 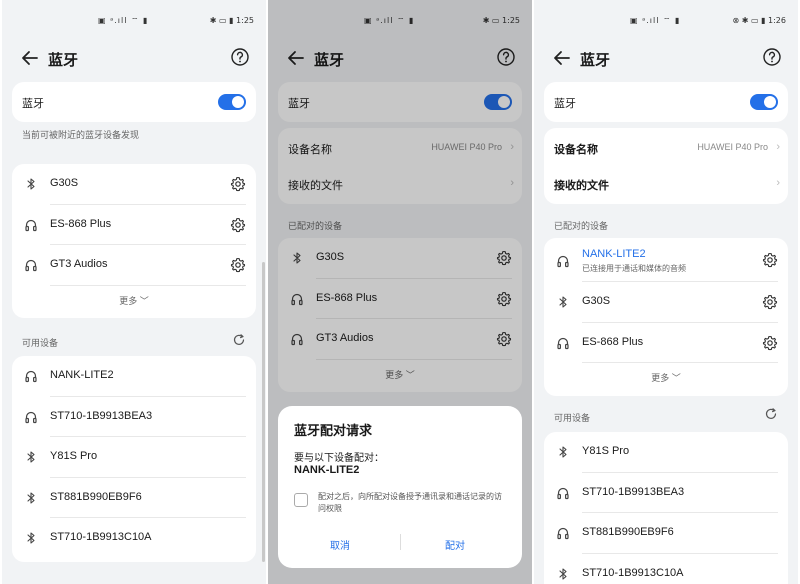 I want to click on received-files-row: 接收的文件 ›, so click(x=666, y=182).